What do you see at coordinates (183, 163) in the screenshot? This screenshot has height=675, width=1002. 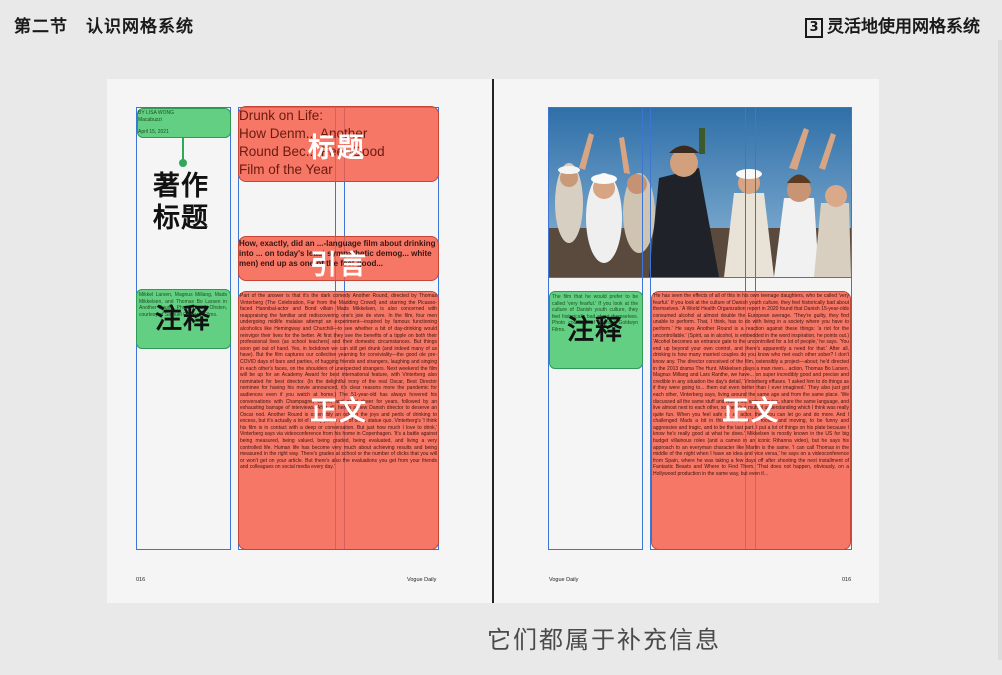 I see `callout-dot` at bounding box center [183, 163].